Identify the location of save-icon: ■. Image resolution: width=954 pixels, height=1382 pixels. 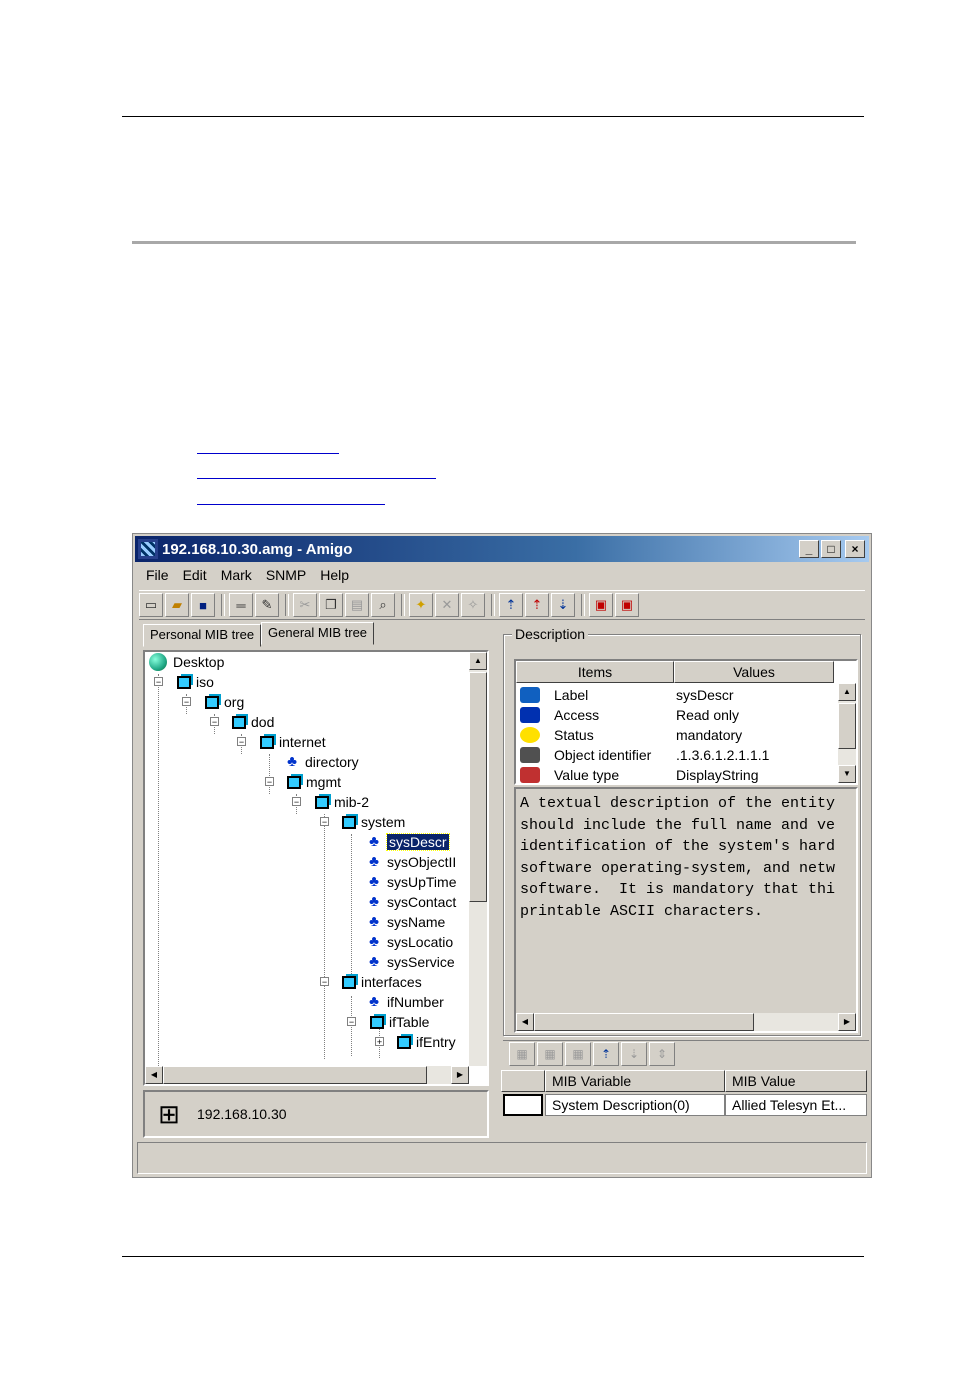
(203, 605).